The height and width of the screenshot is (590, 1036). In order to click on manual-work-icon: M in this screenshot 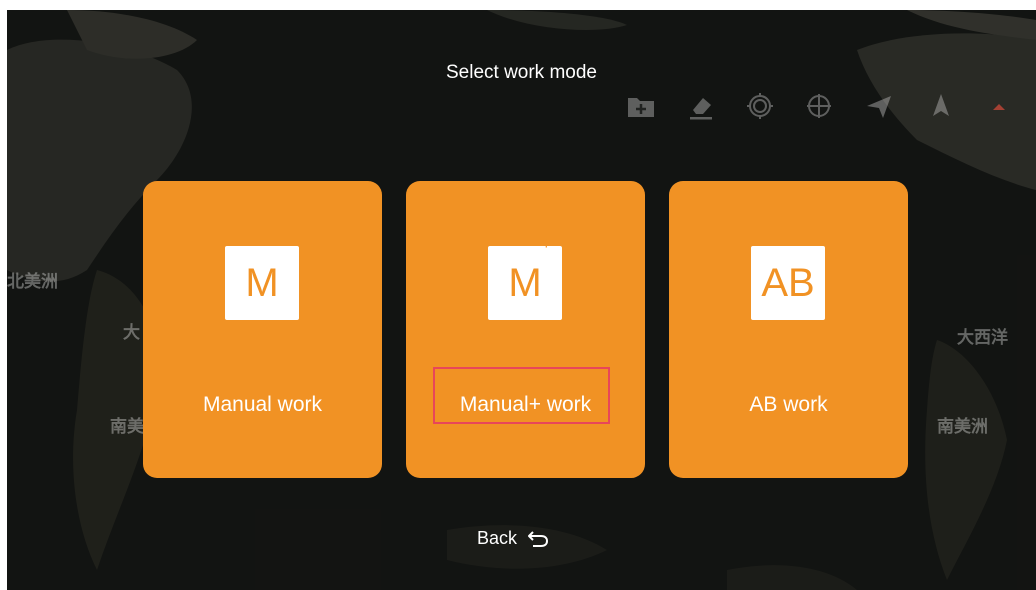, I will do `click(262, 283)`.